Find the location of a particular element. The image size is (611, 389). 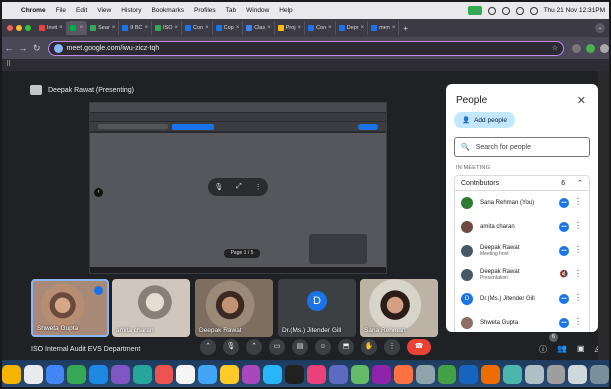

raise-hand-icon: ✋ is located at coordinates (369, 347).